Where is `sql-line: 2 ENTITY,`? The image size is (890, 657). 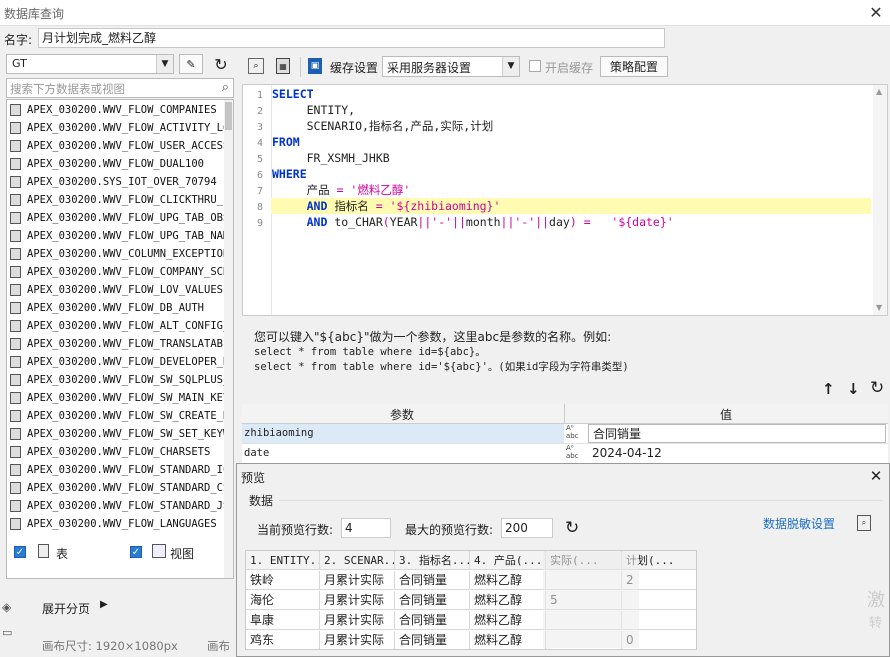
sql-line: 2 ENTITY, is located at coordinates (557, 110).